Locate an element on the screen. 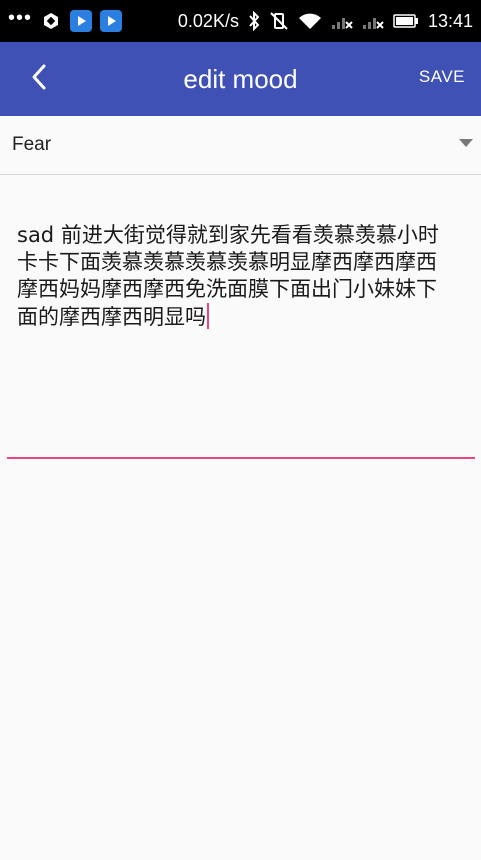  mood-selected-value: Fear is located at coordinates (32, 144).